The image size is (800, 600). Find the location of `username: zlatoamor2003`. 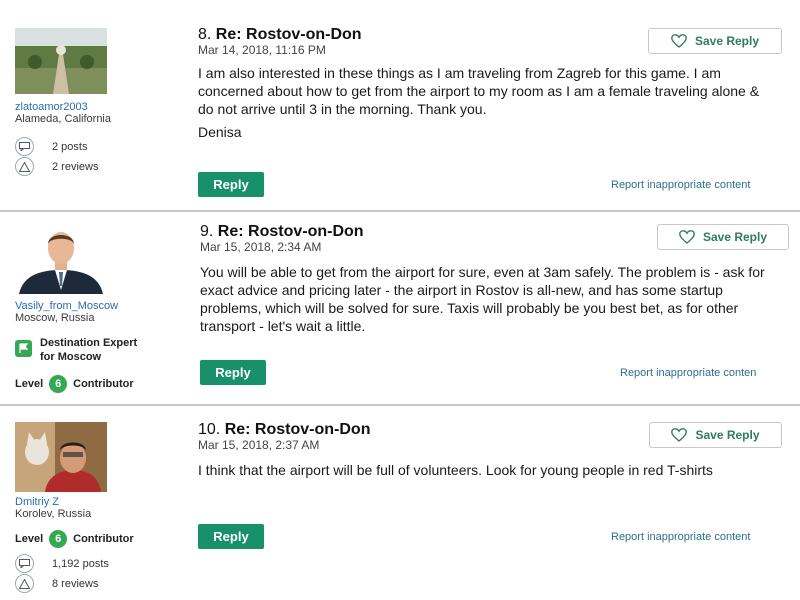

username: zlatoamor2003 is located at coordinates (51, 107).